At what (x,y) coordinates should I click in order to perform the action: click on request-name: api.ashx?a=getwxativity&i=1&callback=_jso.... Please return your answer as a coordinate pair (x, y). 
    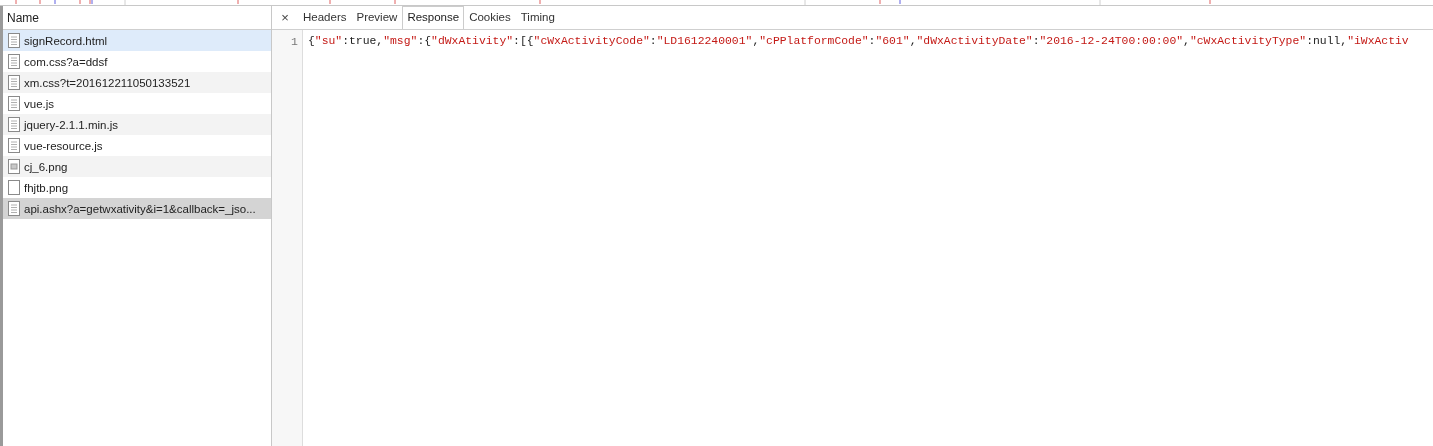
    Looking at the image, I should click on (140, 208).